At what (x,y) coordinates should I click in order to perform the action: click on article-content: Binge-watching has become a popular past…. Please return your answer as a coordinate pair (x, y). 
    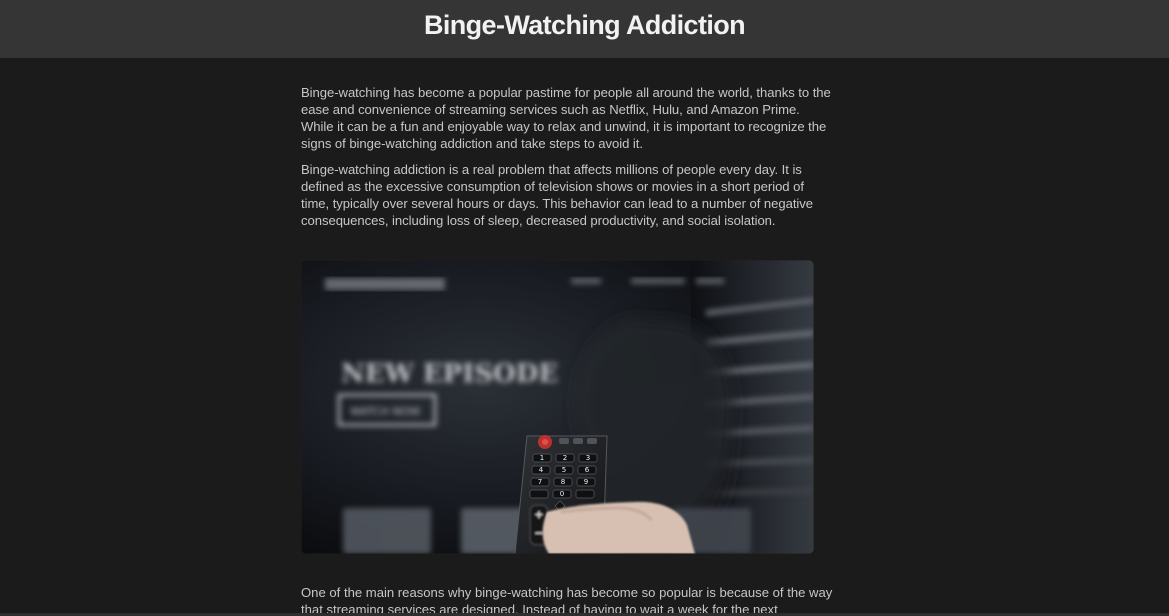
    Looking at the image, I should click on (568, 161).